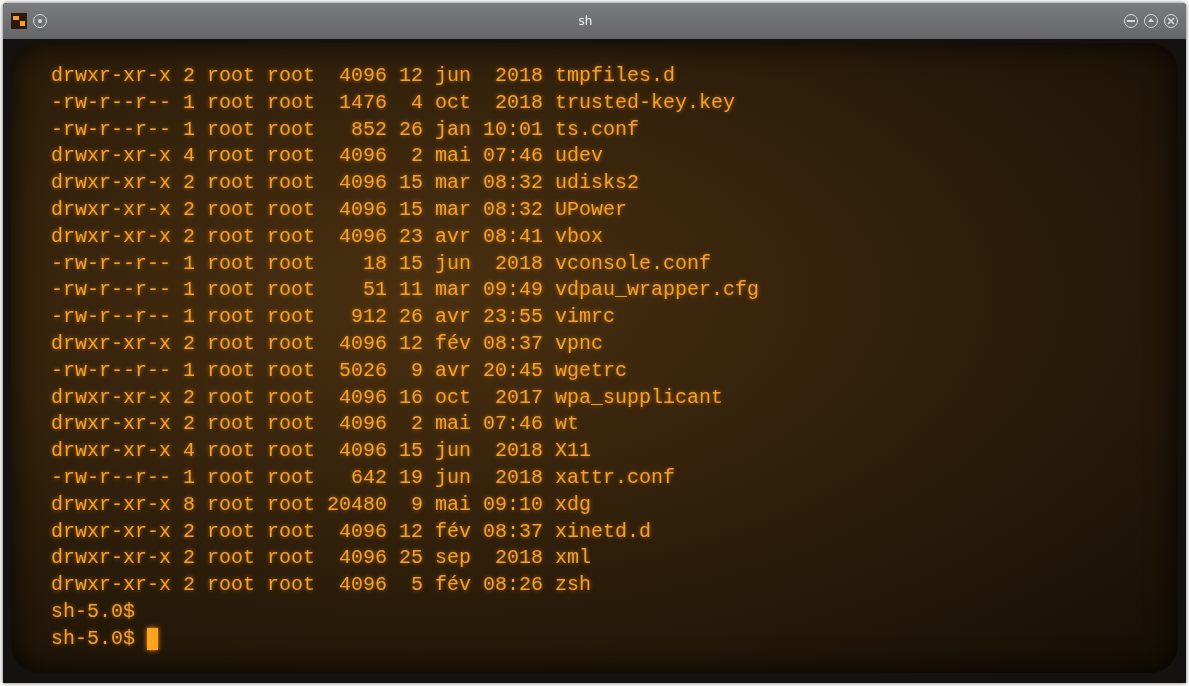  I want to click on terminal-line: -rw-r--r-- 1 root root 18 15 jun 2018 vconsole.conf, so click(381, 263).